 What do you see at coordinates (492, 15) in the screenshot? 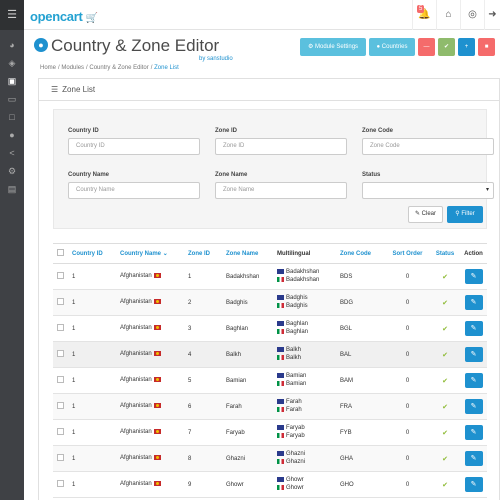
I see `logout-icon: ➜` at bounding box center [492, 15].